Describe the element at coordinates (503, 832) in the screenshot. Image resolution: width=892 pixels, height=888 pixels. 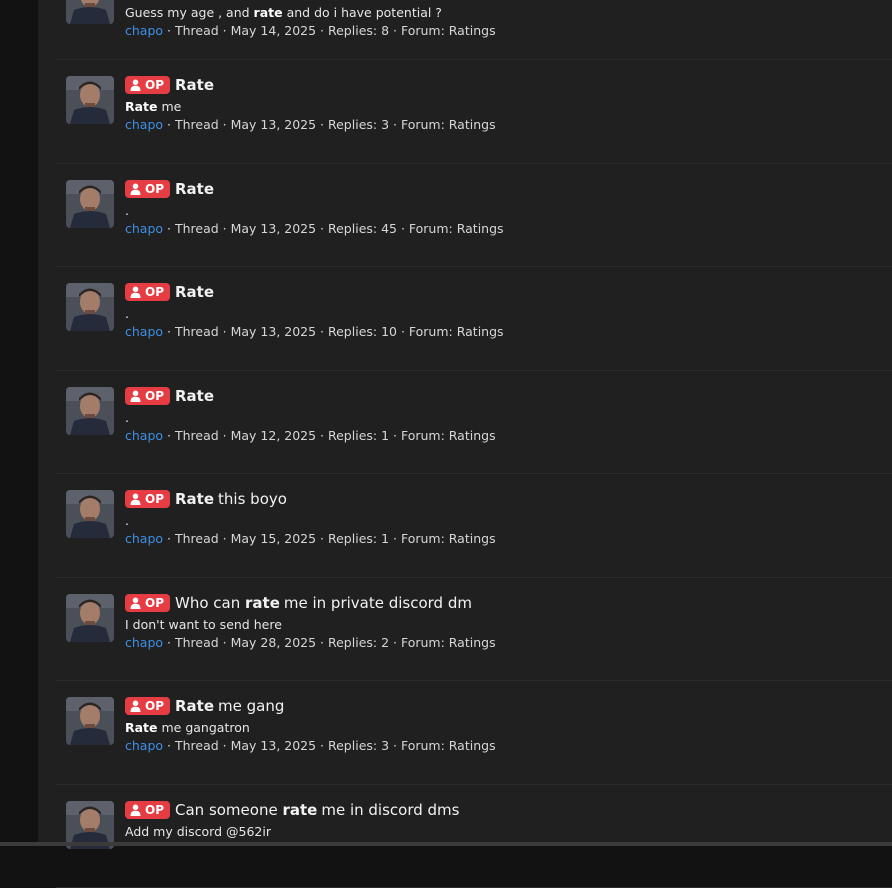
I see `result-snippet: Add my discord @562ir` at that location.